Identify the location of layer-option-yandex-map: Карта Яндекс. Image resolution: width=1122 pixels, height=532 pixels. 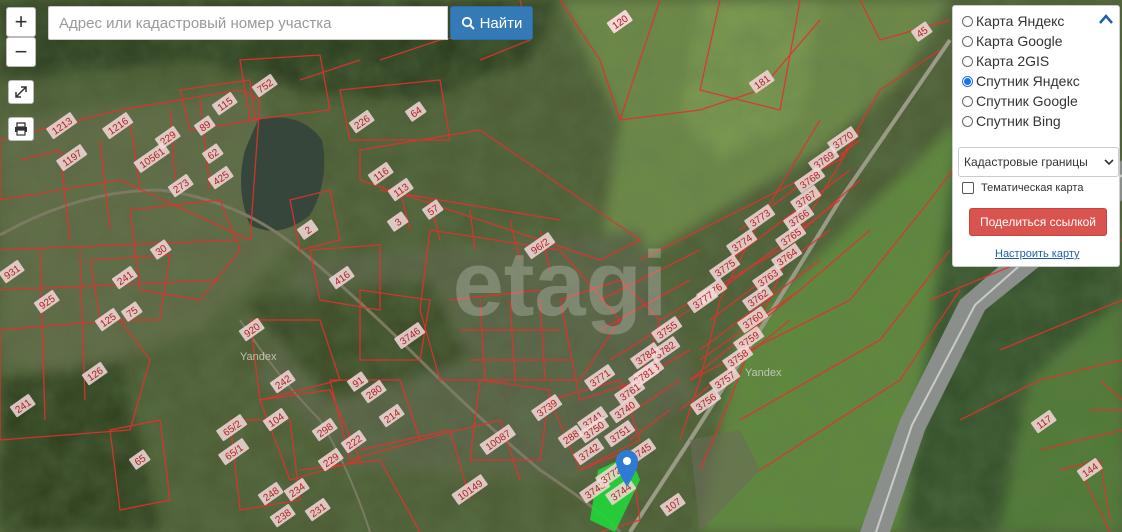
(1013, 21).